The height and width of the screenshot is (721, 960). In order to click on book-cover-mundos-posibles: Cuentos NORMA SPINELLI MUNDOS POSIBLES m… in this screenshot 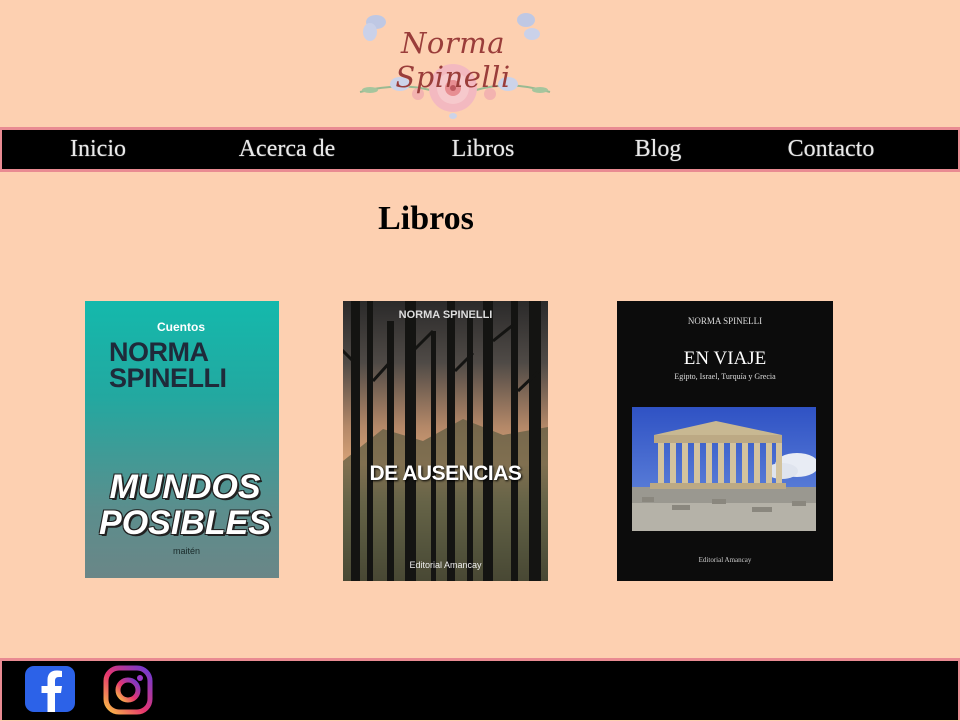, I will do `click(182, 439)`.